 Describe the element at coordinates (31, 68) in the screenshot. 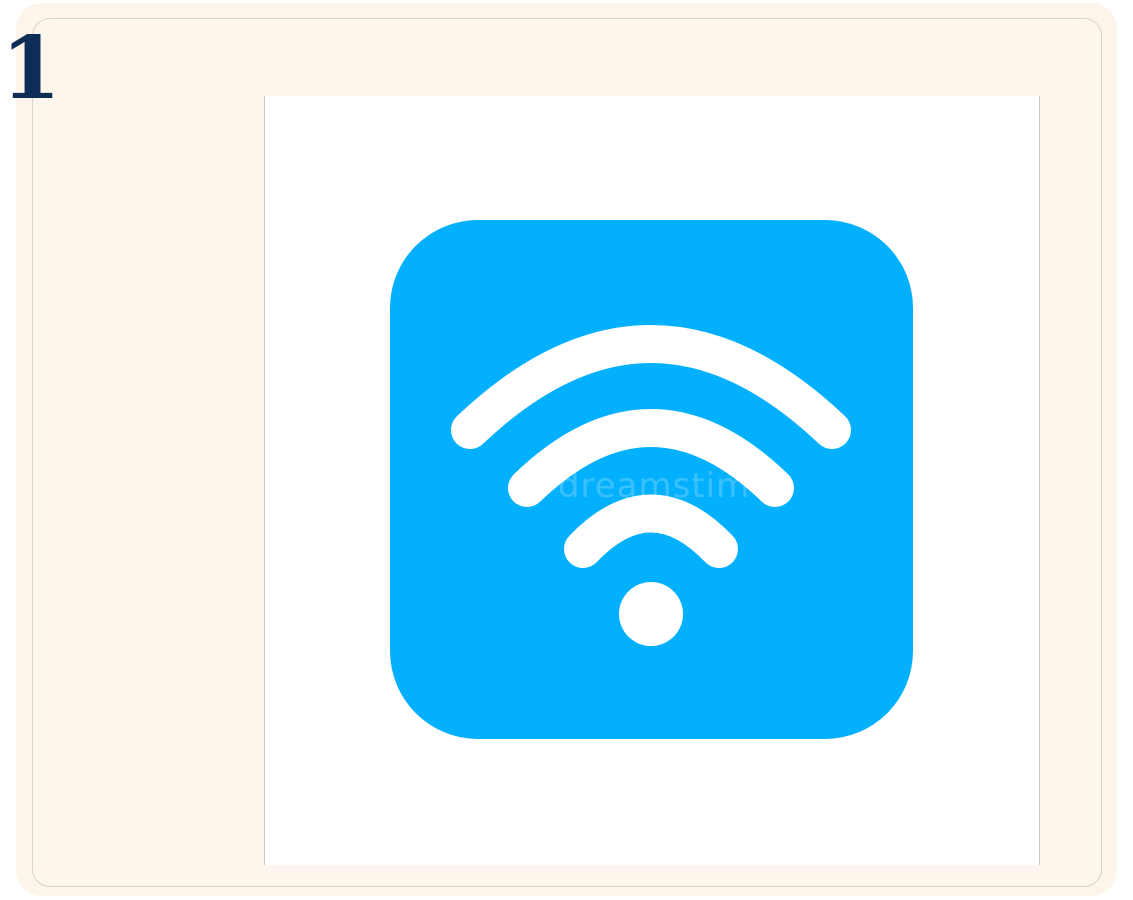

I see `card-number: 1` at that location.